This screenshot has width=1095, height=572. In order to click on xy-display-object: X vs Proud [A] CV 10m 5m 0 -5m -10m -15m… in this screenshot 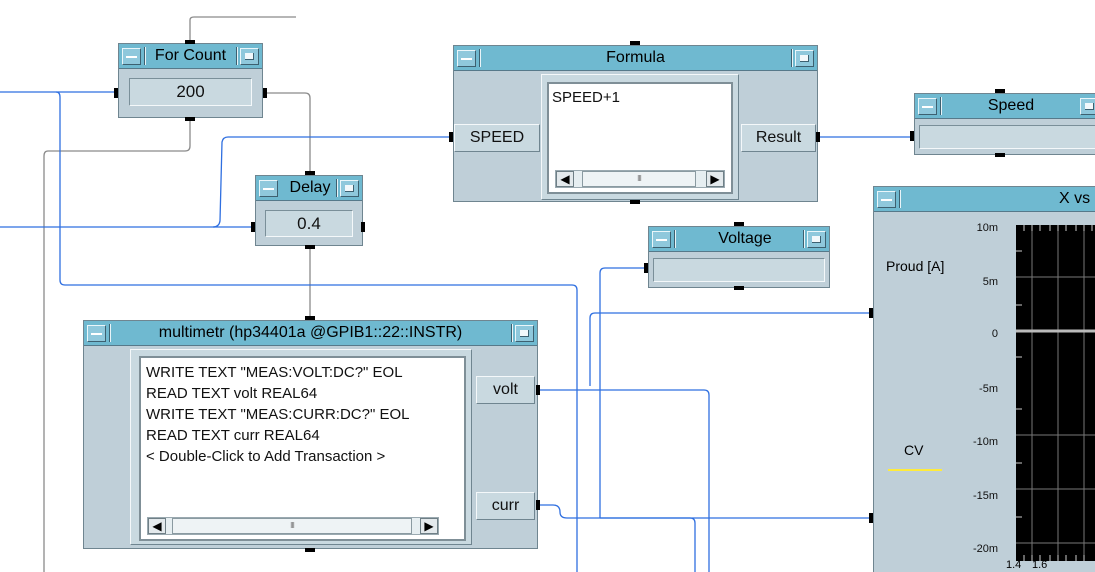, I will do `click(984, 379)`.